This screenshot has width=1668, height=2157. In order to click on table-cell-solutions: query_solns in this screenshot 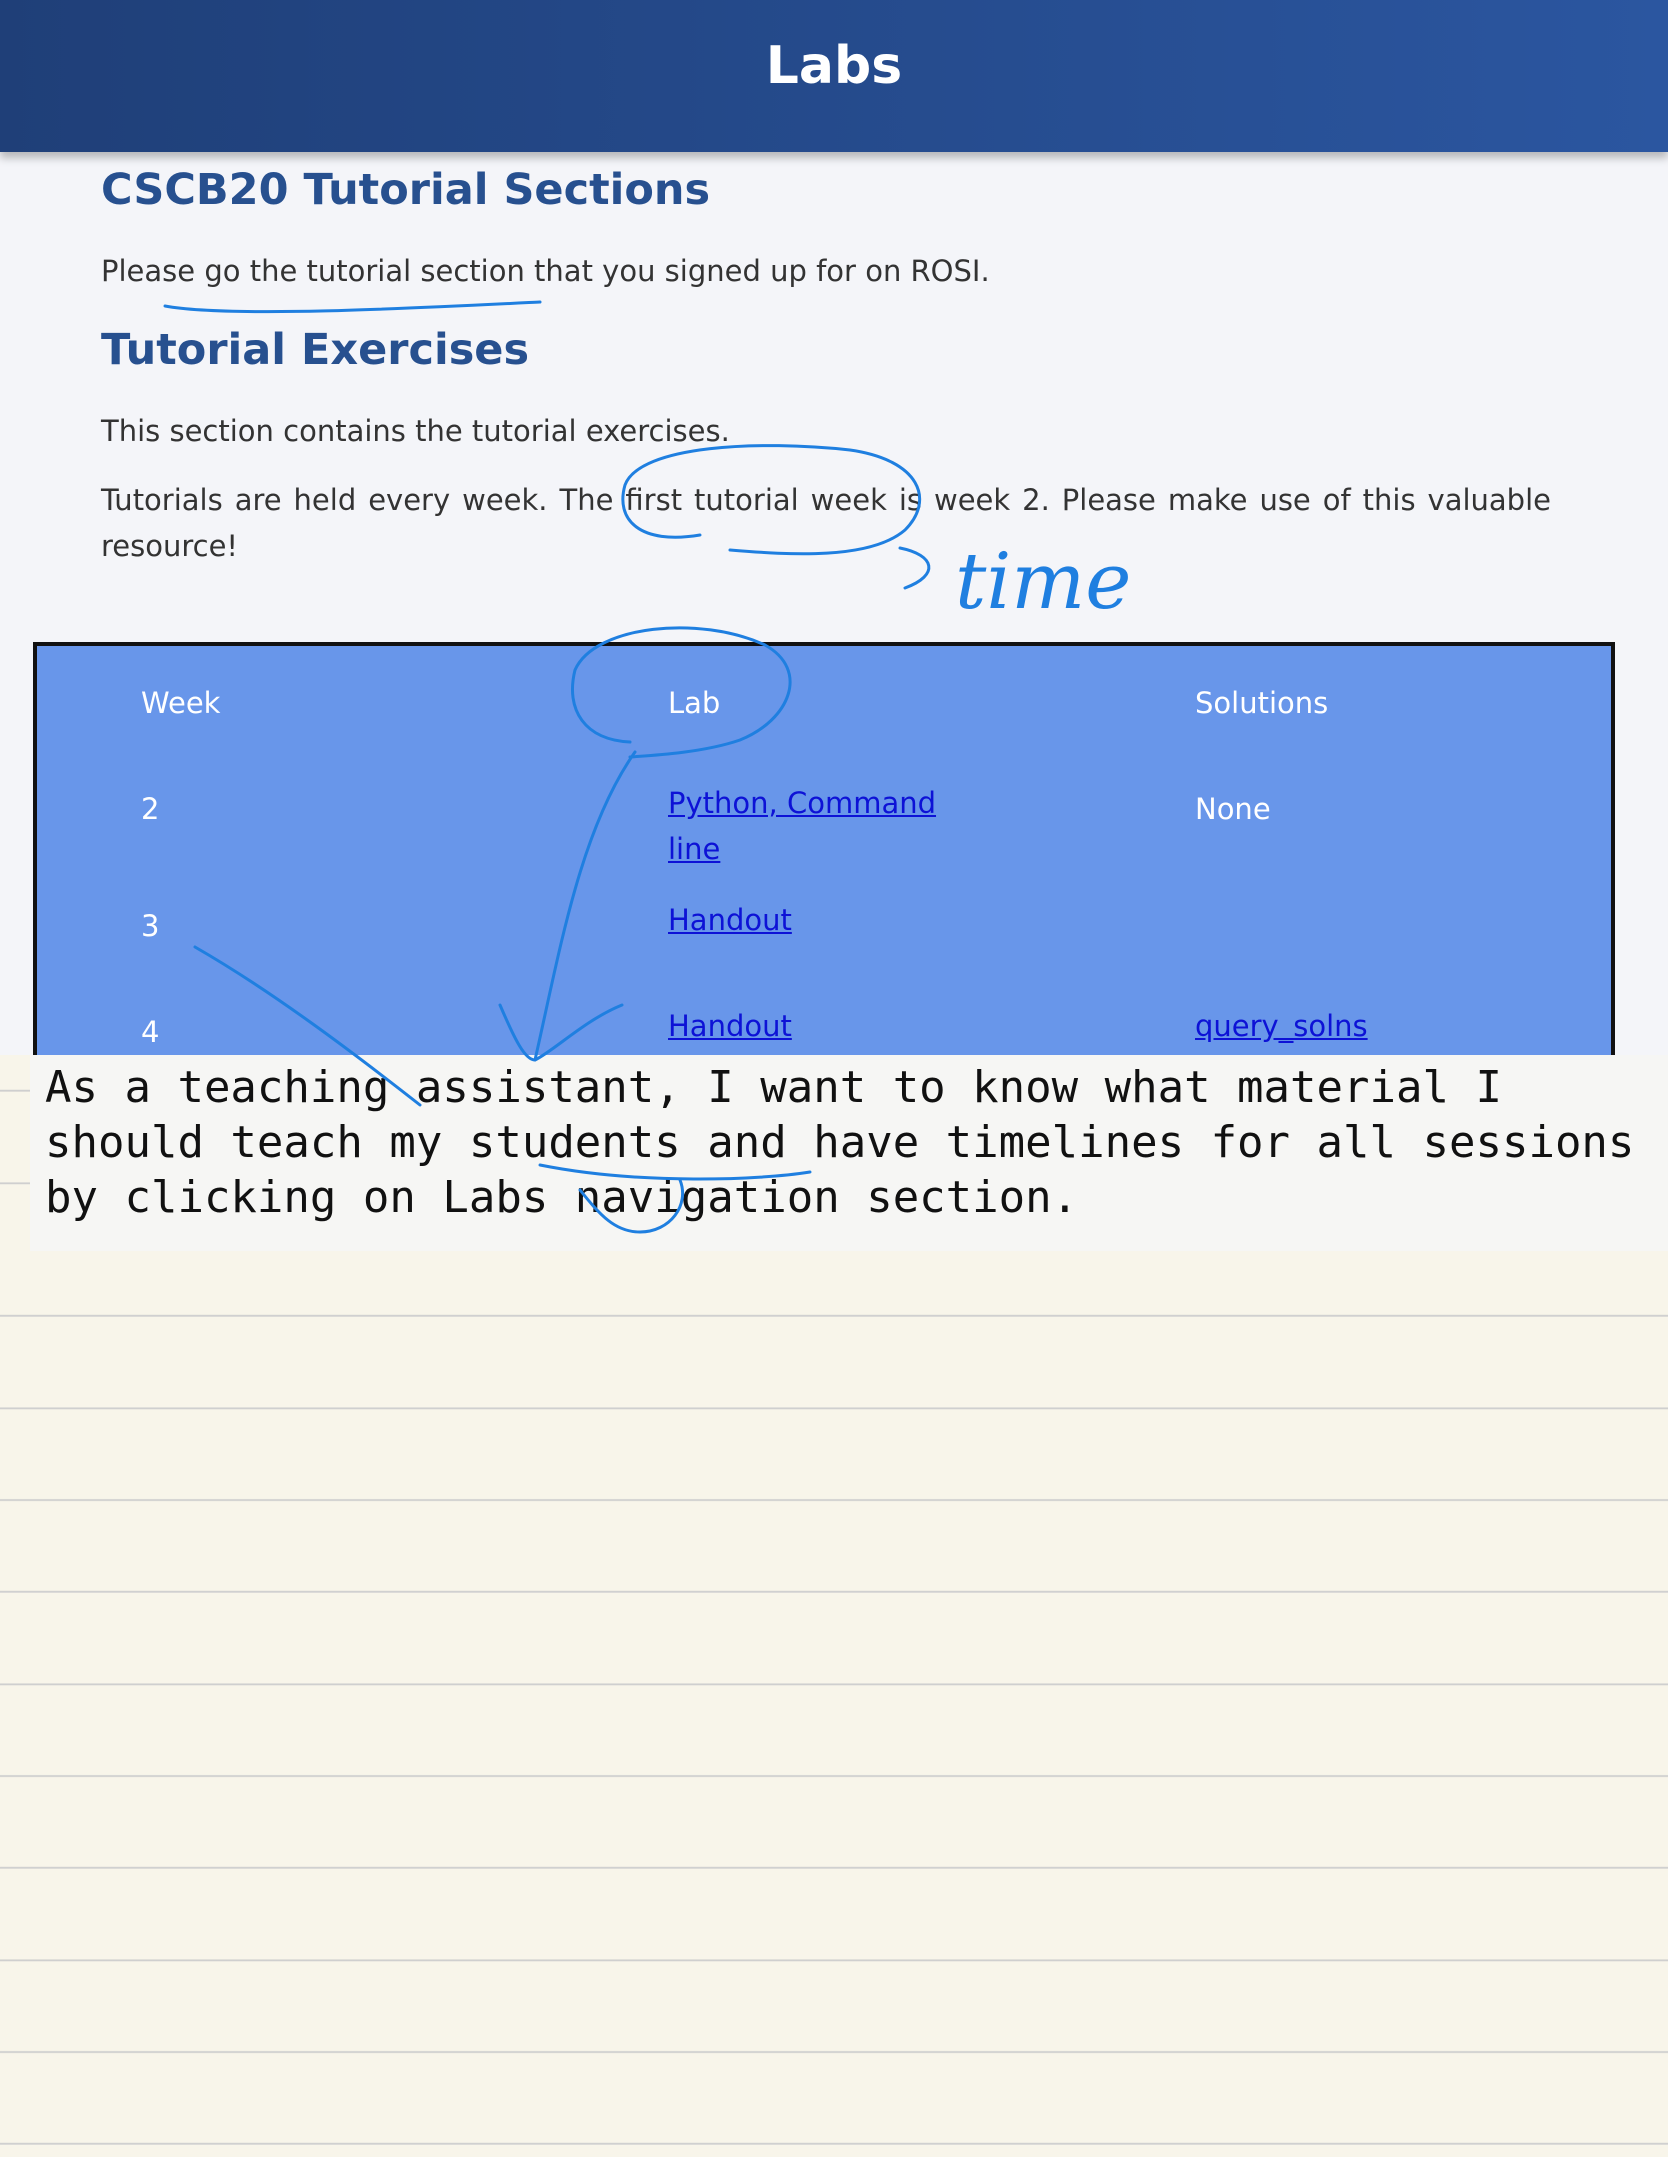, I will do `click(1281, 1026)`.